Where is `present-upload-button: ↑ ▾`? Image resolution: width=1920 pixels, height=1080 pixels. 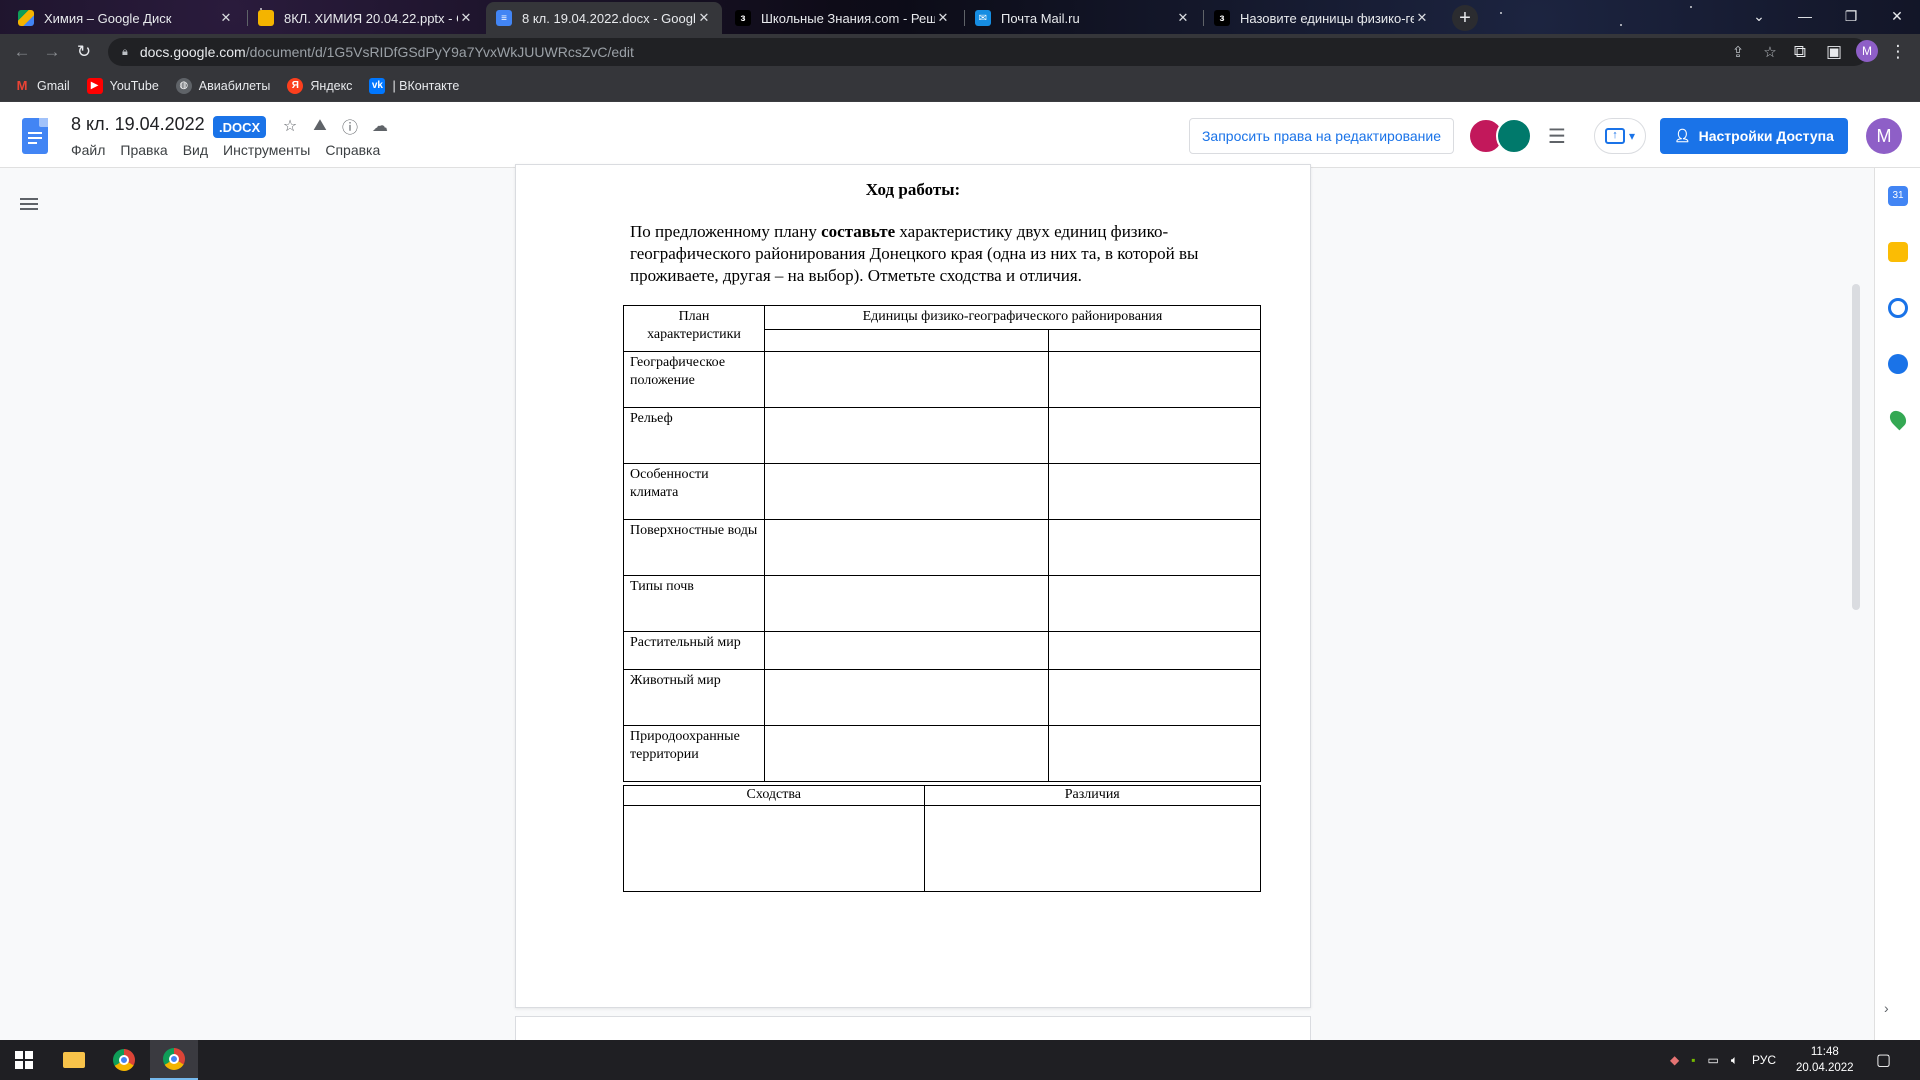
present-upload-button: ↑ ▾ is located at coordinates (1620, 136).